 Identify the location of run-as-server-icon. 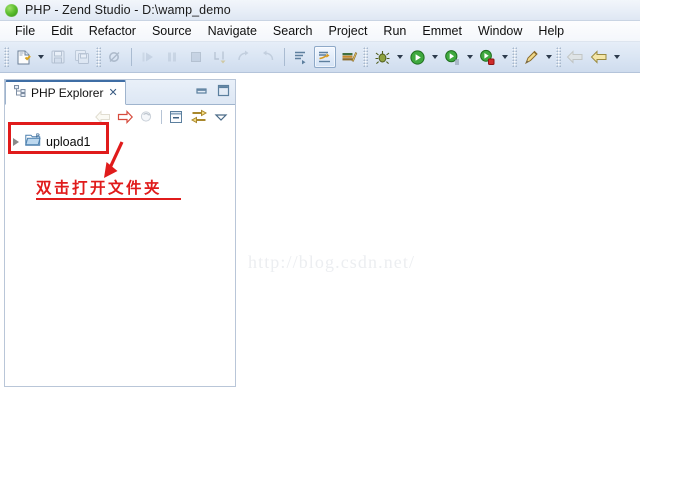
(452, 57).